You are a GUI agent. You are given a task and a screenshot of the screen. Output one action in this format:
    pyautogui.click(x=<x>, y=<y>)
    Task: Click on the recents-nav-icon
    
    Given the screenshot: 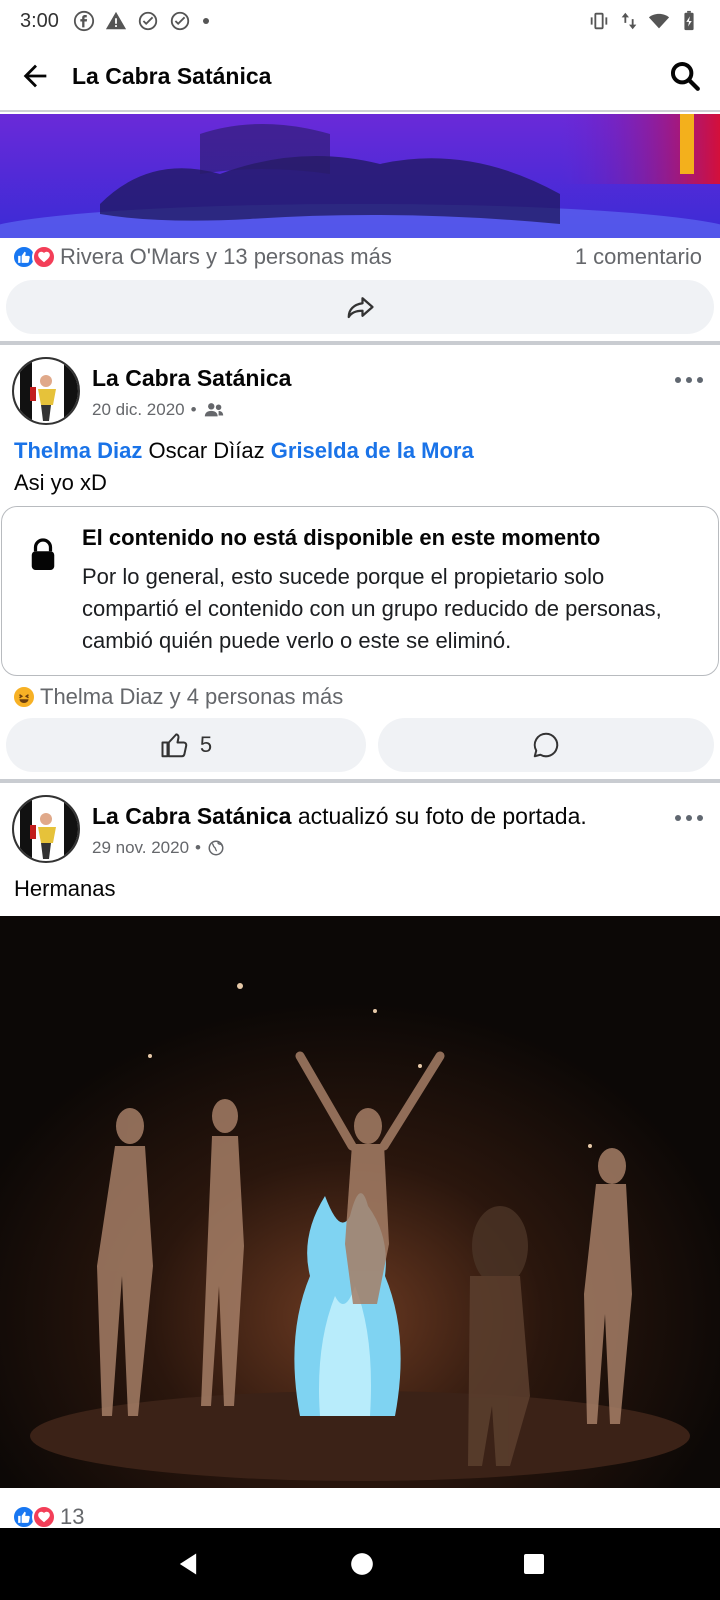 What is the action you would take?
    pyautogui.click(x=534, y=1564)
    